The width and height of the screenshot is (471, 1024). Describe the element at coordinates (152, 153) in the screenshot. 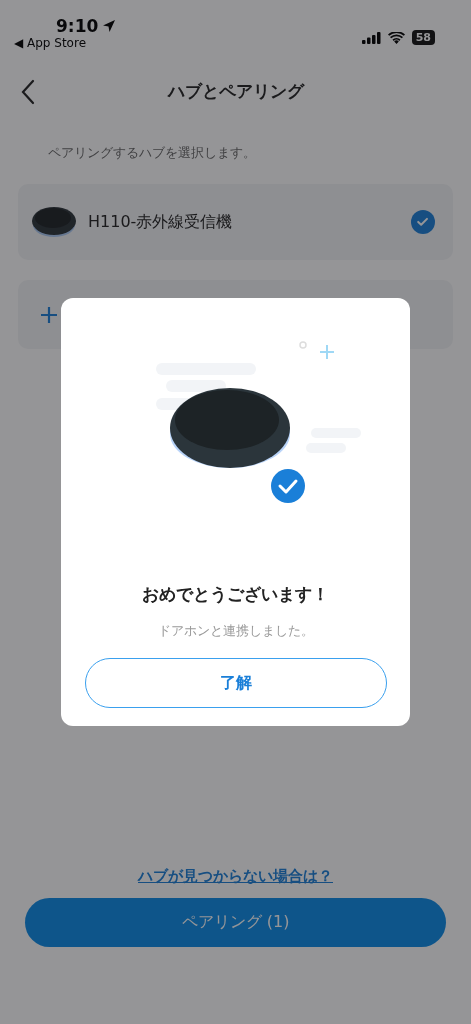

I see `instruction-text: ペアリングするハブを選択します。` at that location.